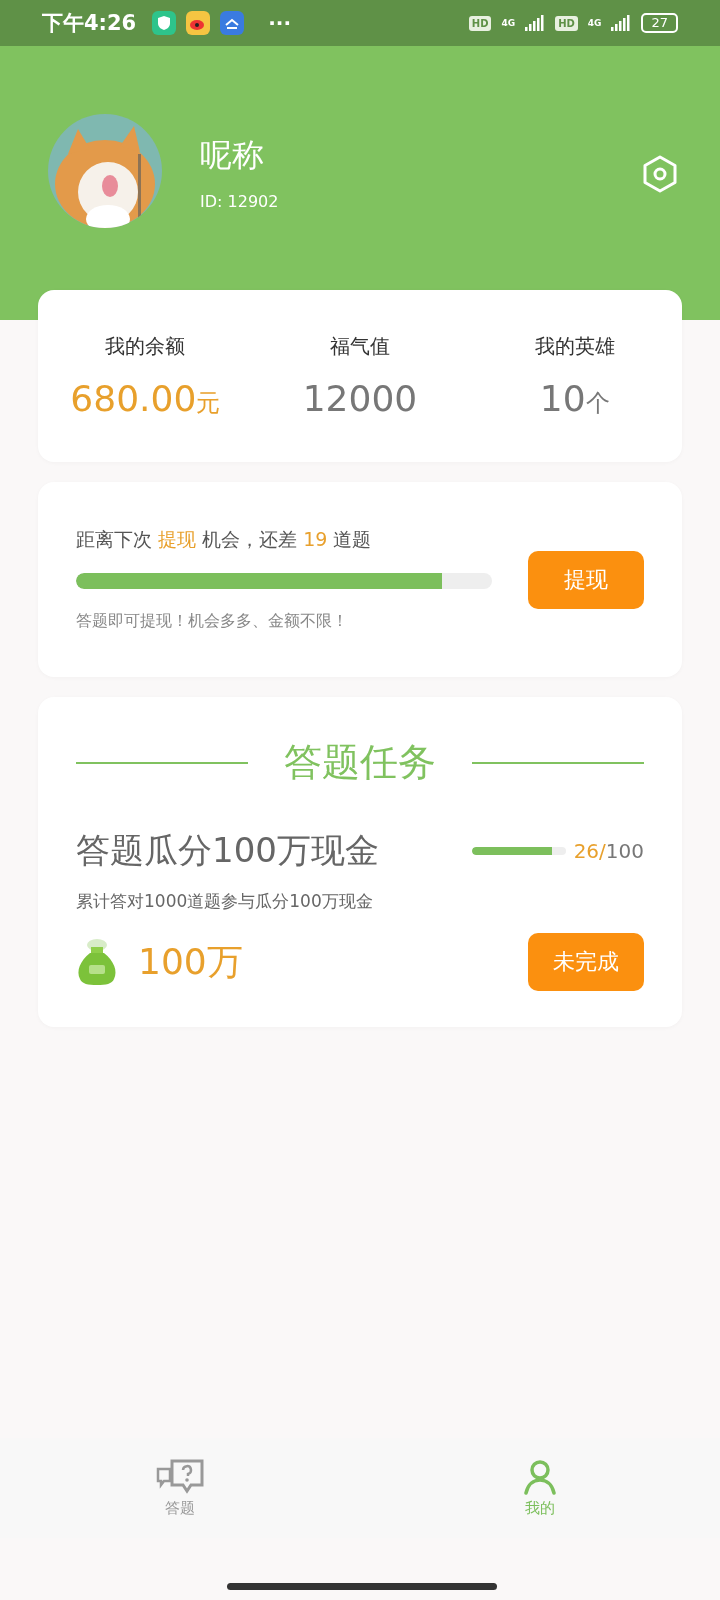 The width and height of the screenshot is (720, 1600). What do you see at coordinates (540, 1508) in the screenshot?
I see `tab-label: 我的` at bounding box center [540, 1508].